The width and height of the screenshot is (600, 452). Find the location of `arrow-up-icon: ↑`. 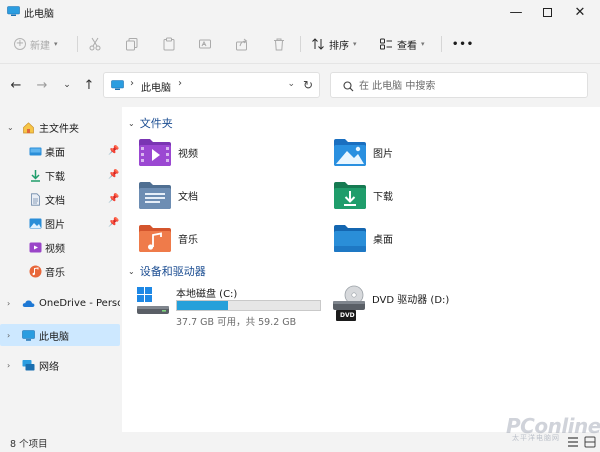

arrow-up-icon: ↑ is located at coordinates (89, 85).